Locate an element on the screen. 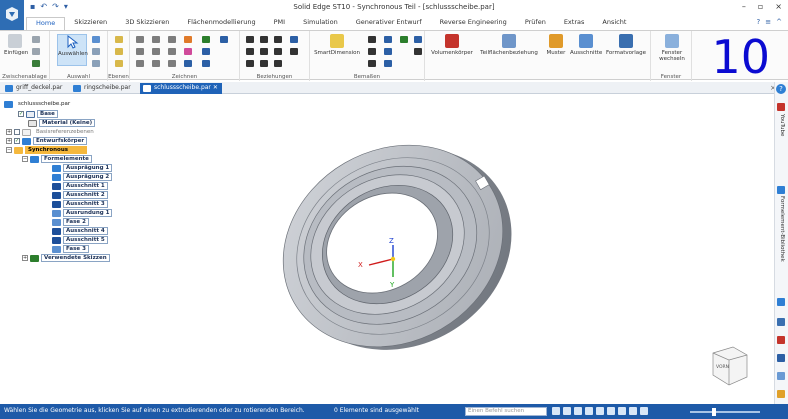 The width and height of the screenshot is (788, 419). command-search-input: Einen Befehl suchen is located at coordinates (506, 411).